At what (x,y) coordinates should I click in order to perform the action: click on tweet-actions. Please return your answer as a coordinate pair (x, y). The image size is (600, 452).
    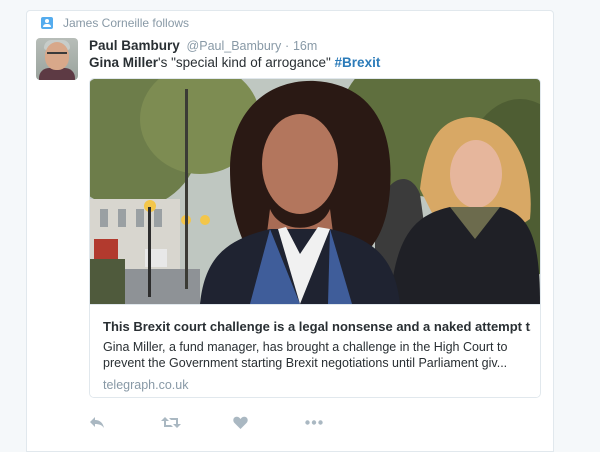
    Looking at the image, I should click on (233, 422).